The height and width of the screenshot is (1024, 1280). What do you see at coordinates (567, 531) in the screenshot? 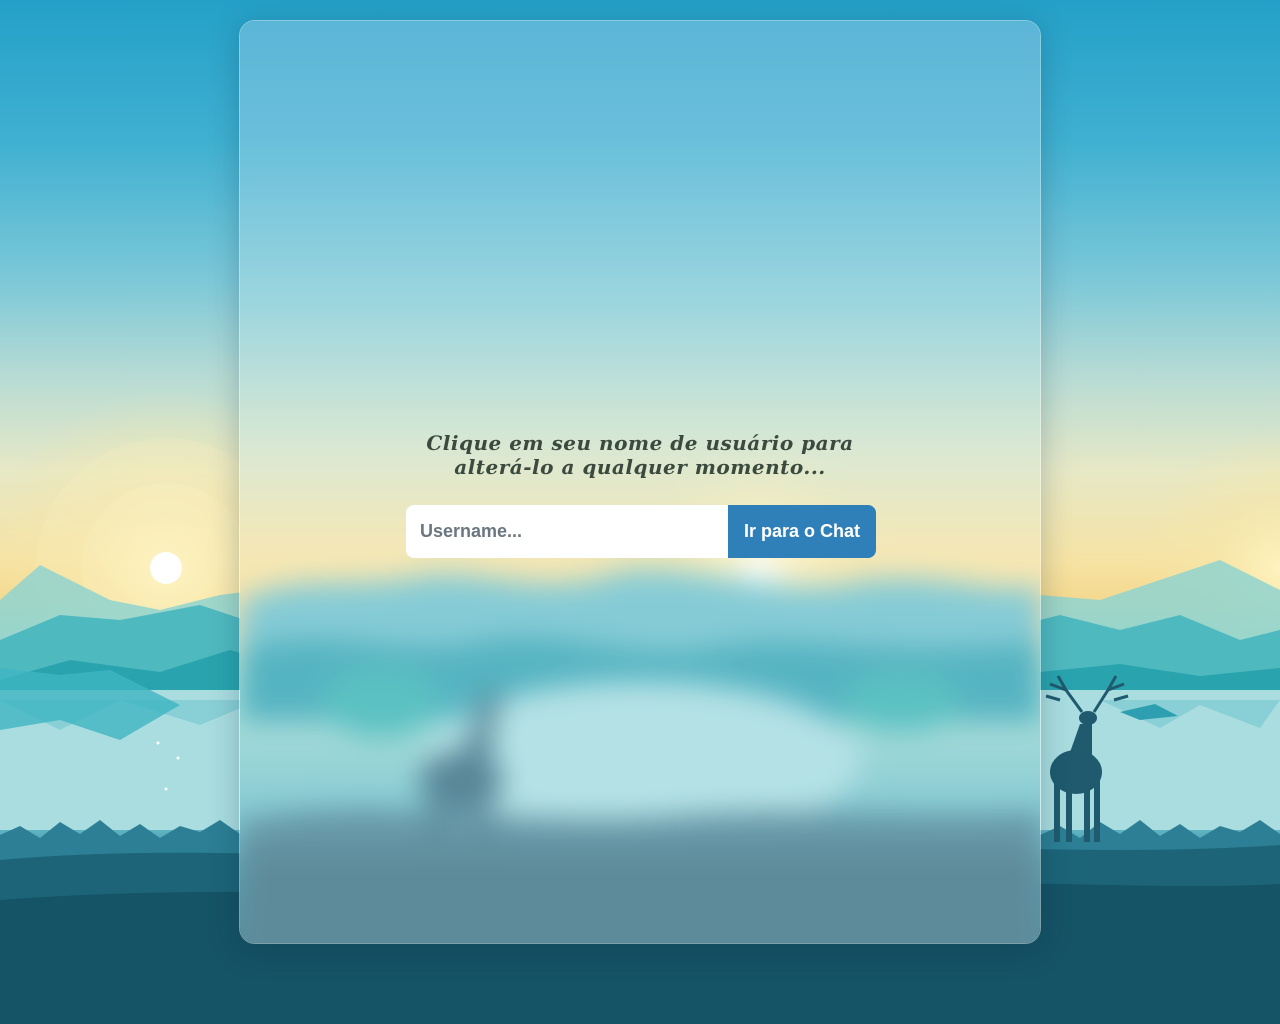
I see `username-input` at bounding box center [567, 531].